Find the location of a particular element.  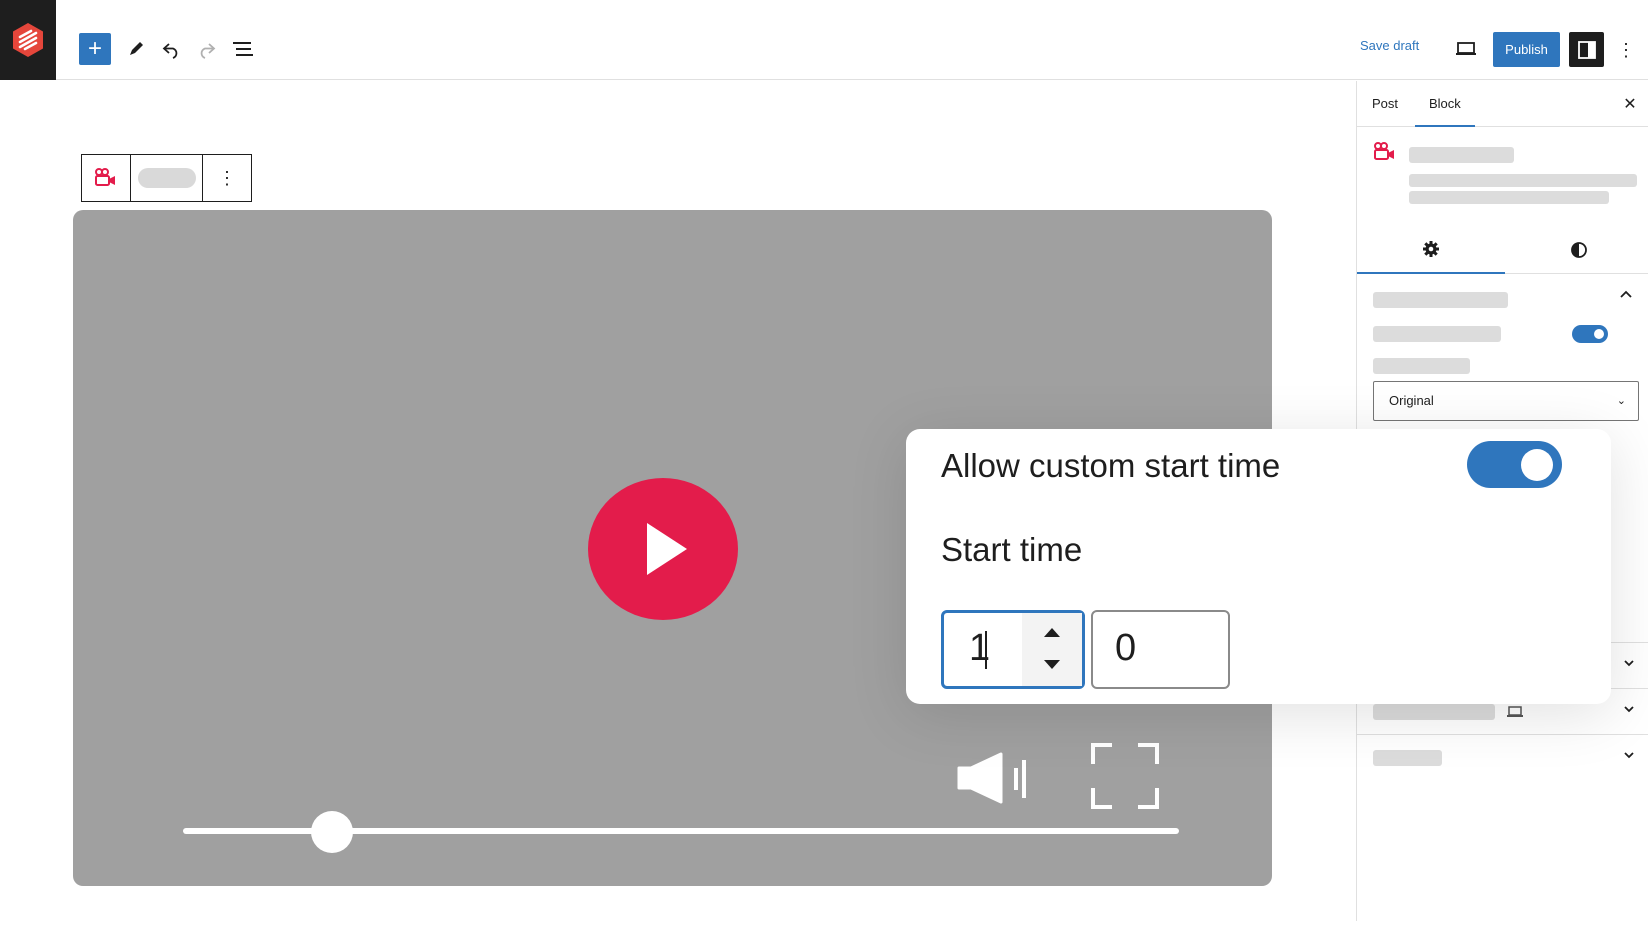

fullscreen-icon is located at coordinates (1125, 776).